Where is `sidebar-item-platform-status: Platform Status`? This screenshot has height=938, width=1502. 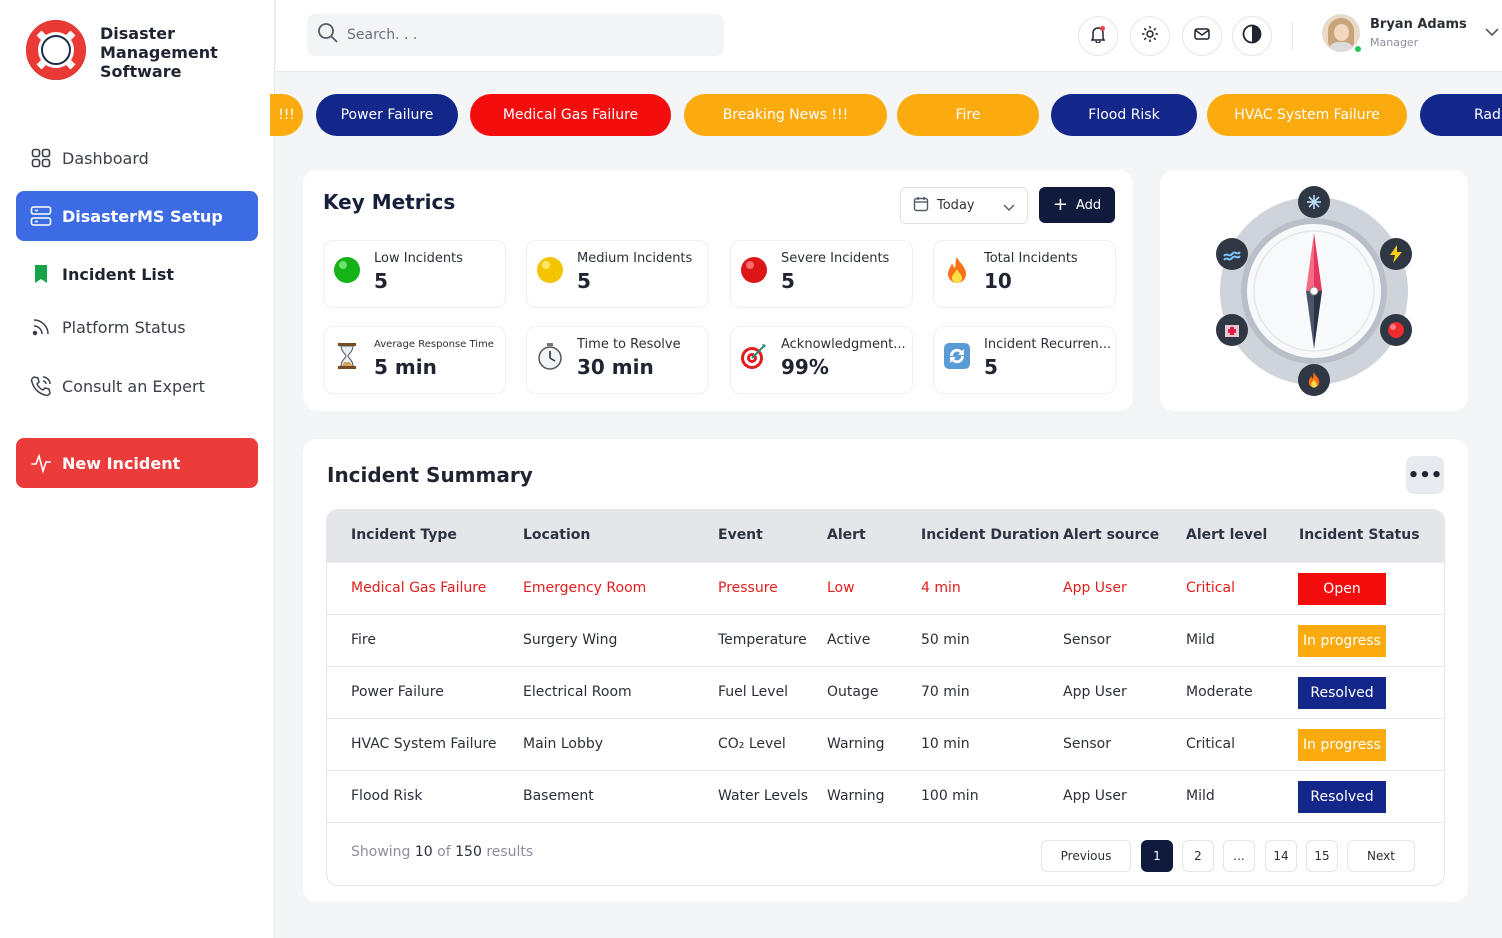 sidebar-item-platform-status: Platform Status is located at coordinates (137, 327).